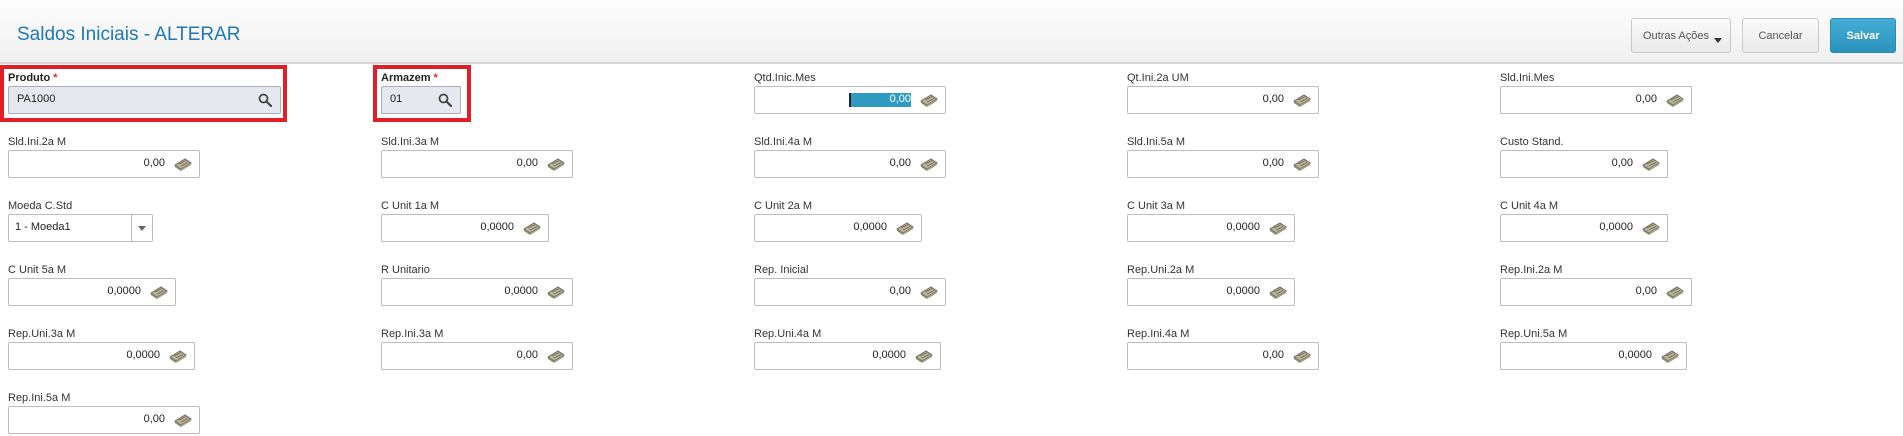 This screenshot has width=1903, height=436. I want to click on field-qt-ini-2a-um: Qt.Ini.2a UM 0,00, so click(1223, 94).